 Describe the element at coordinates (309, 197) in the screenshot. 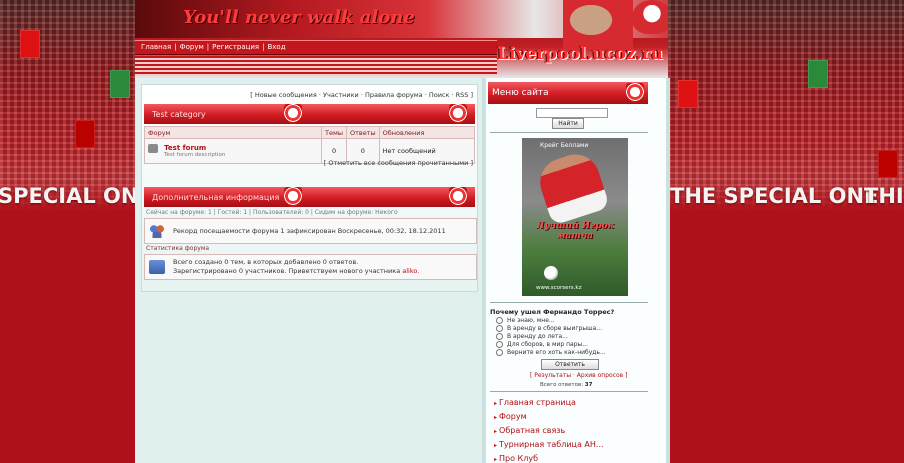

I see `info-header: Дополнительная информация` at that location.